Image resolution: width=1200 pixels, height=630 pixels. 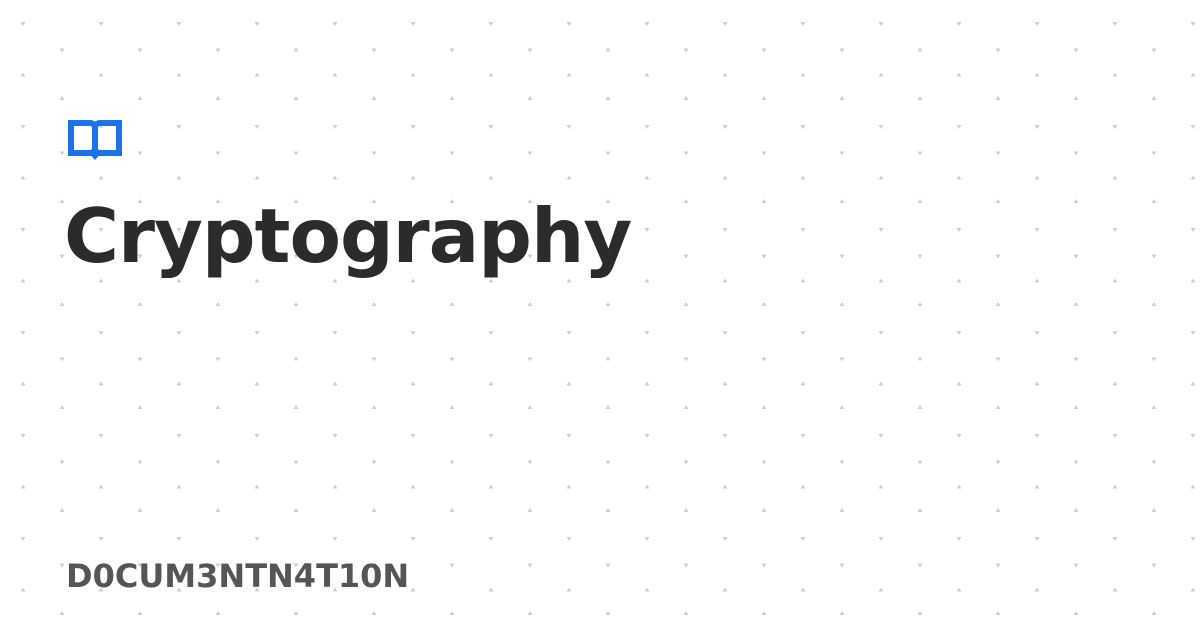 What do you see at coordinates (95, 140) in the screenshot?
I see `book-icon` at bounding box center [95, 140].